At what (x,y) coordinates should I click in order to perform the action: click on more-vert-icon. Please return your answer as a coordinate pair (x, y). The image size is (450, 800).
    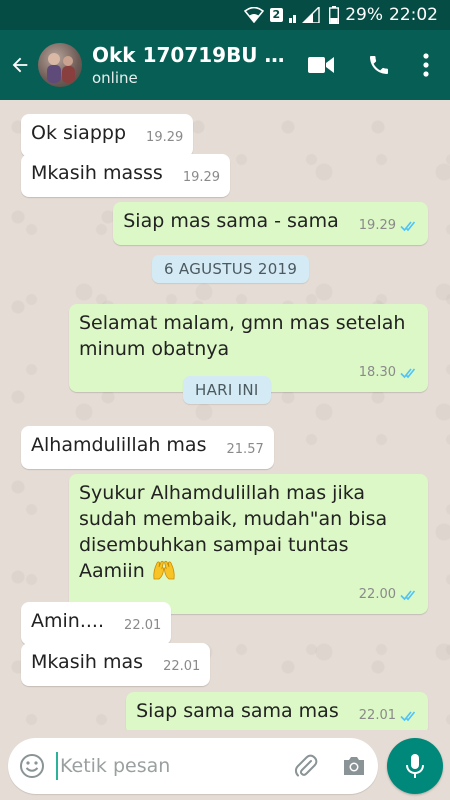
    Looking at the image, I should click on (426, 65).